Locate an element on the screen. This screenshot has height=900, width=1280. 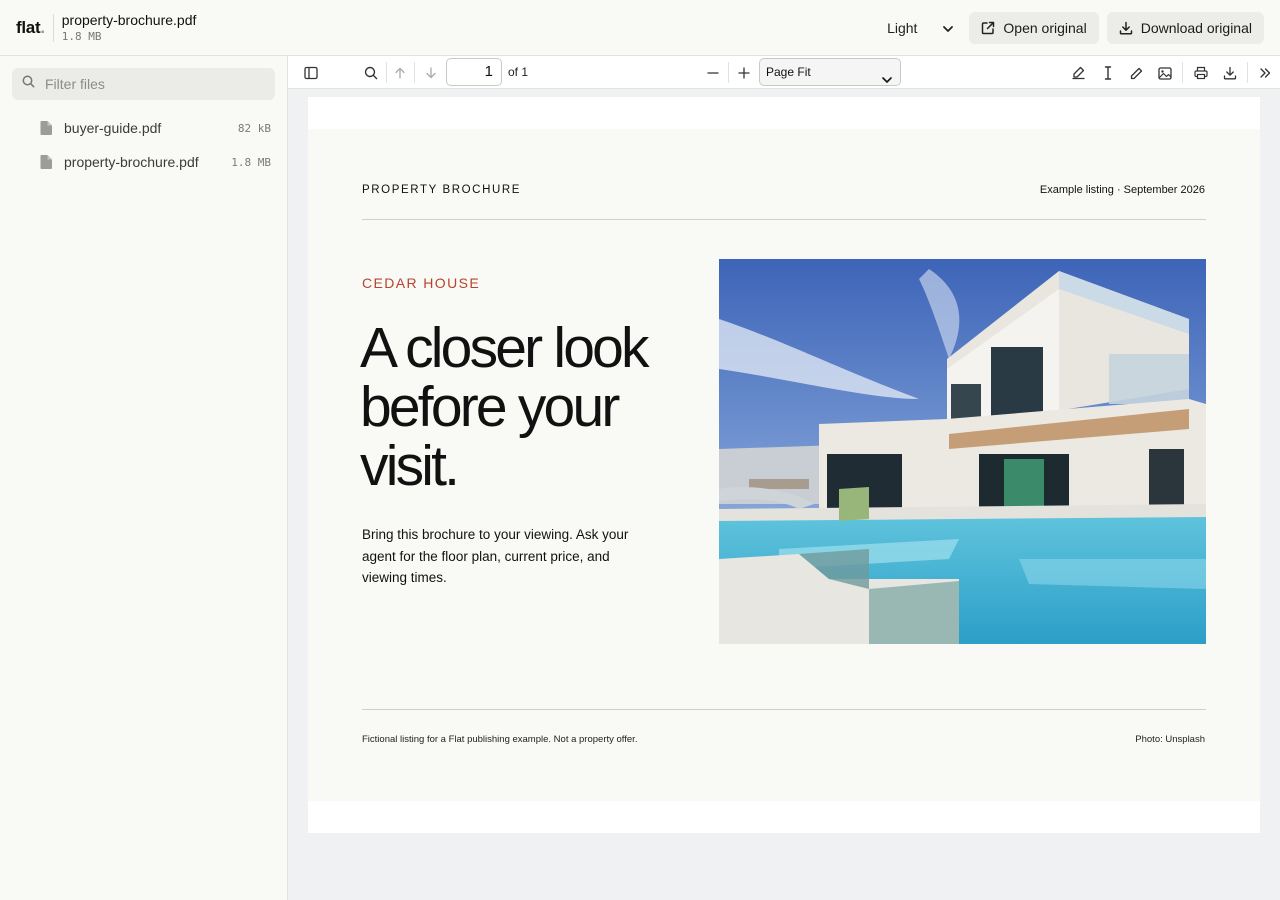
logo-text: flat is located at coordinates (28, 27).